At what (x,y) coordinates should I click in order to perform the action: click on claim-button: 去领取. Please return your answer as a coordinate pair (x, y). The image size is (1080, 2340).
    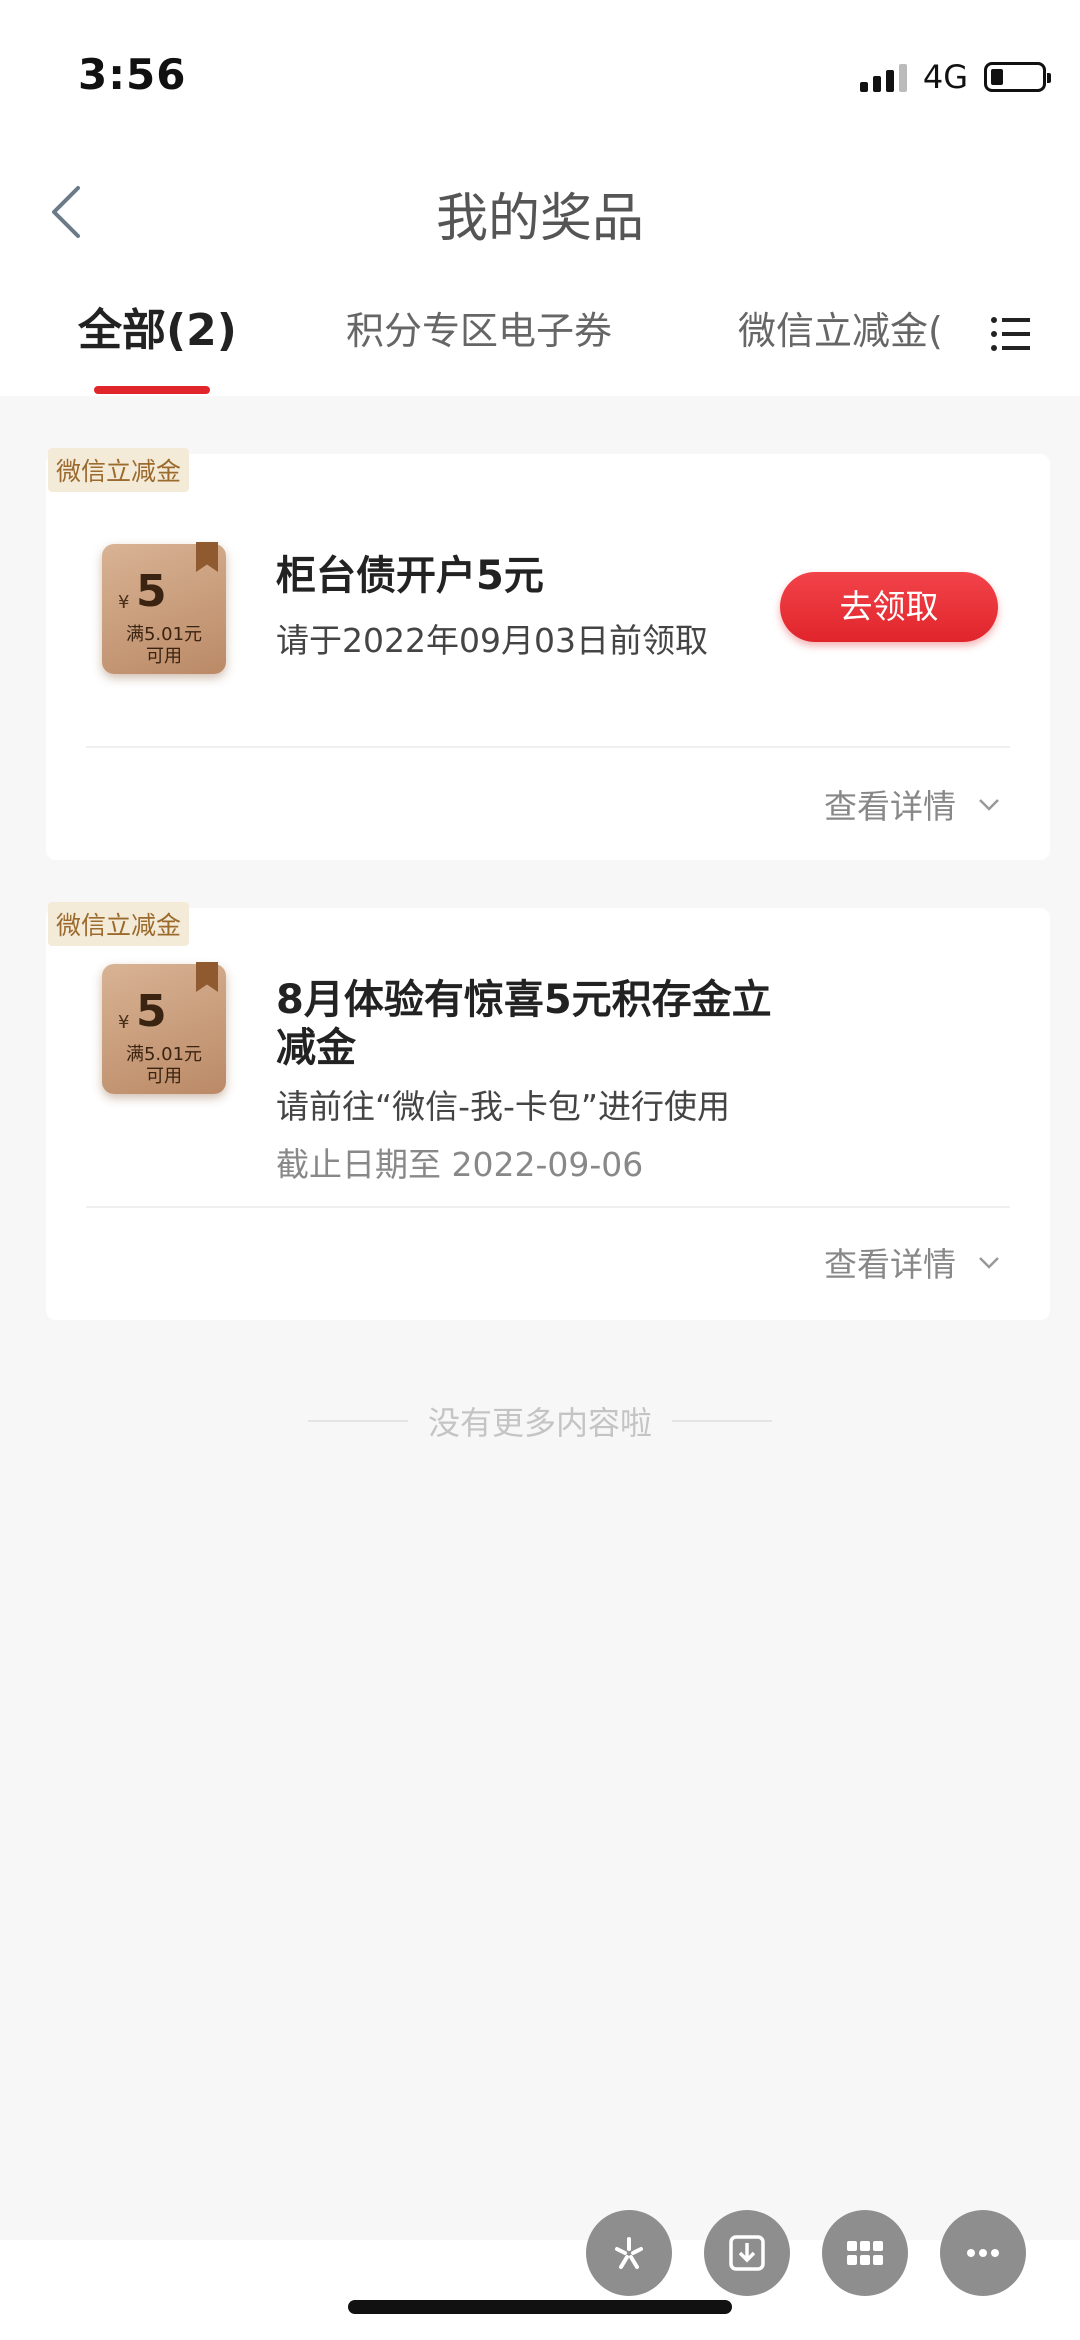
    Looking at the image, I should click on (889, 607).